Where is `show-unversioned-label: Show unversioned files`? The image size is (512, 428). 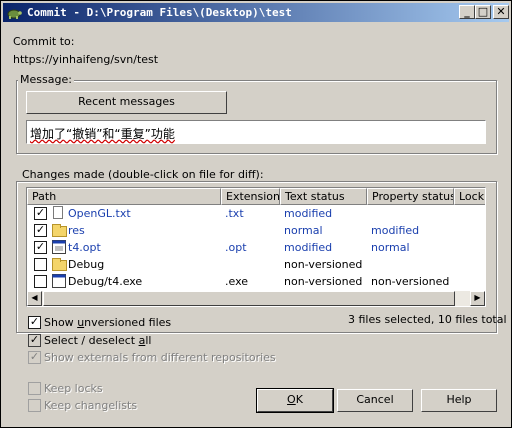
show-unversioned-label: Show unversioned files is located at coordinates (107, 322).